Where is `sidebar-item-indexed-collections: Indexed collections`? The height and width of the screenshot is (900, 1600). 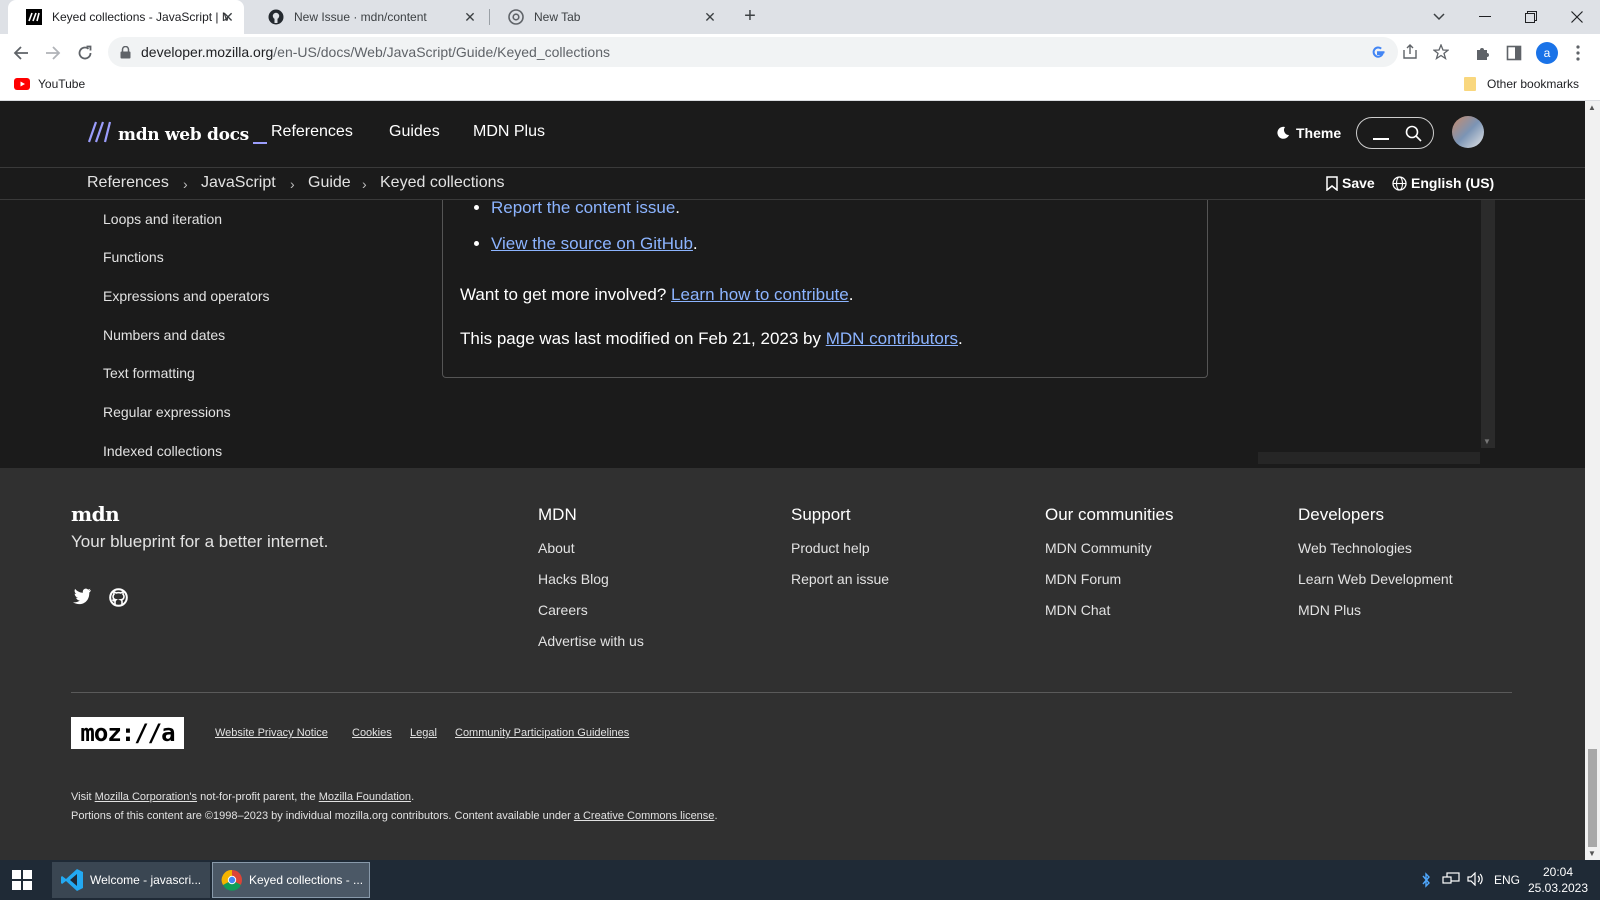 sidebar-item-indexed-collections: Indexed collections is located at coordinates (162, 451).